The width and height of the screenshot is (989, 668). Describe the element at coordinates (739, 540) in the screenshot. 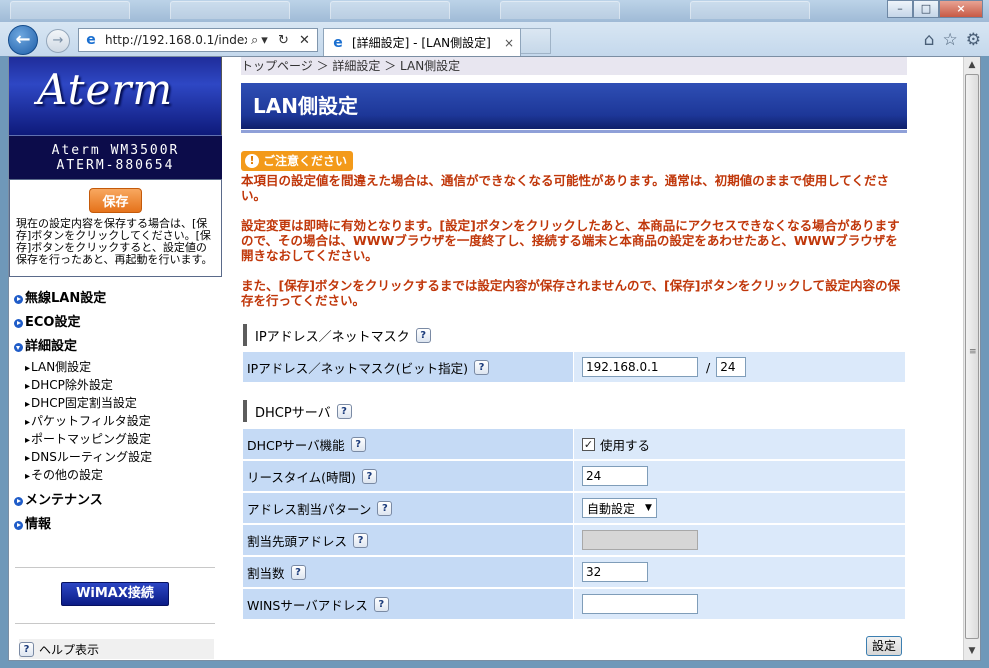

I see `field-value` at that location.